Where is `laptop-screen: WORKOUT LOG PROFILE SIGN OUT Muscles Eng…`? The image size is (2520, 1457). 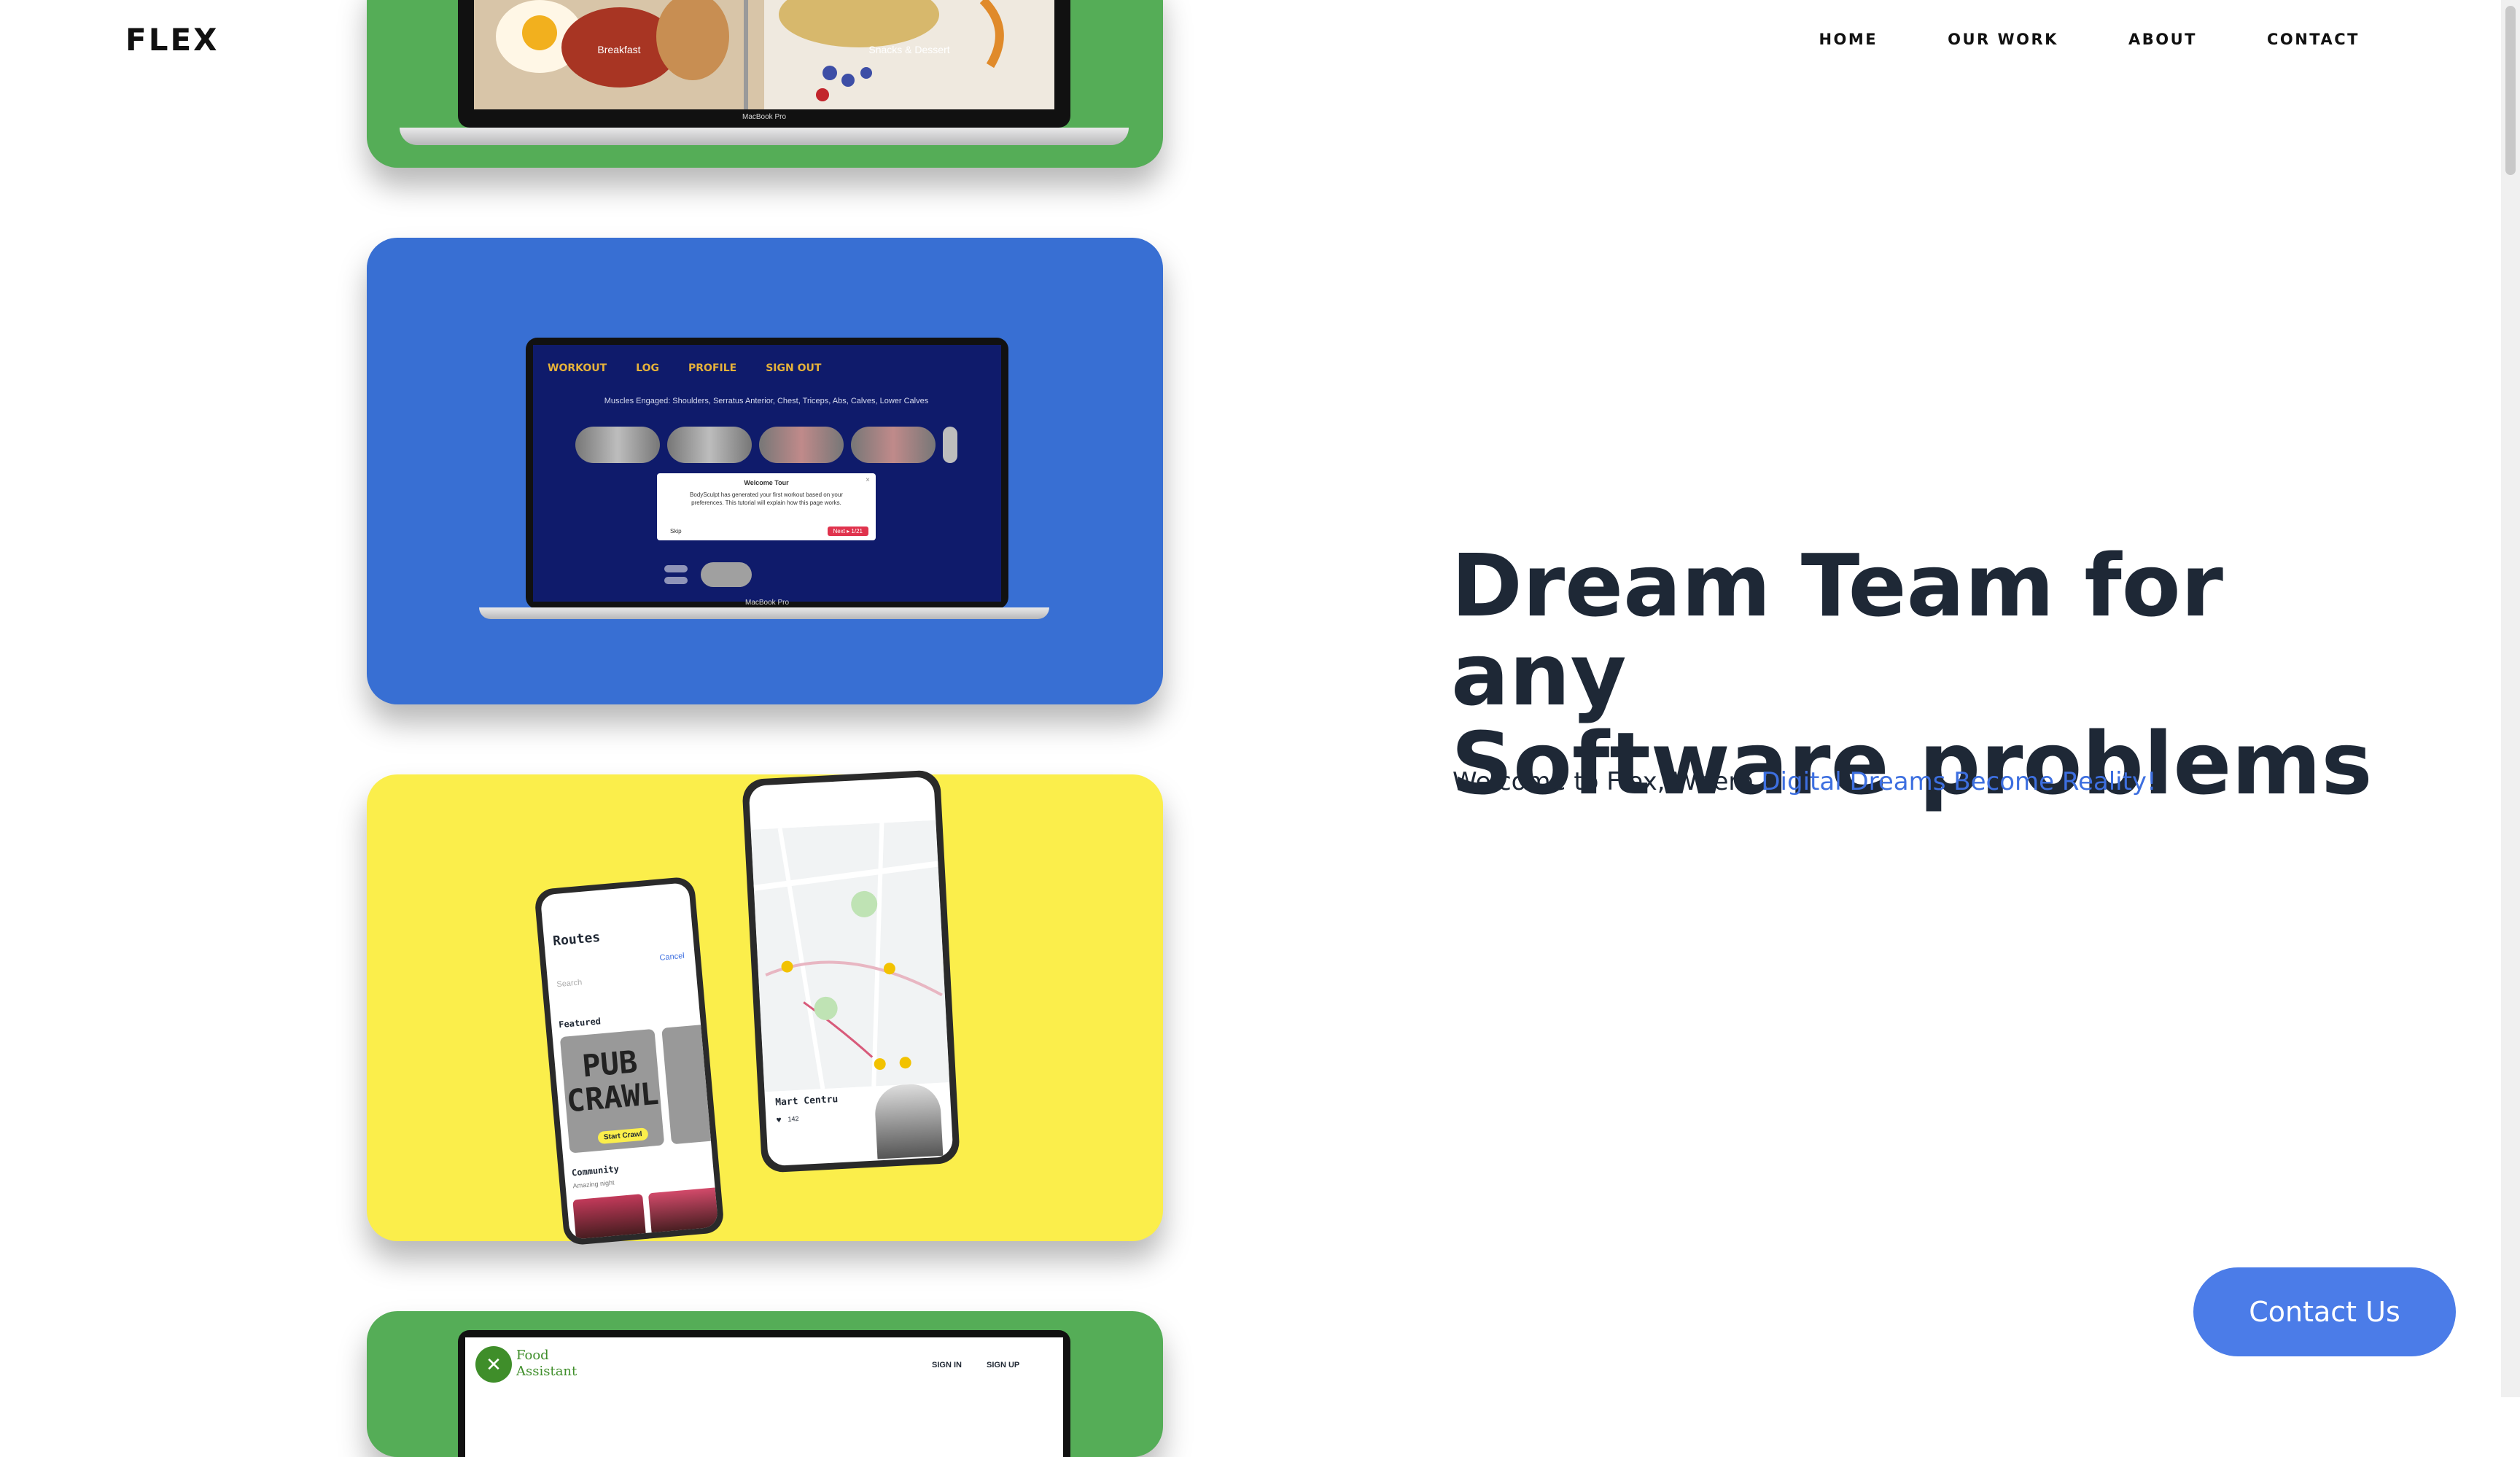
laptop-screen: WORKOUT LOG PROFILE SIGN OUT Muscles Eng… is located at coordinates (767, 474).